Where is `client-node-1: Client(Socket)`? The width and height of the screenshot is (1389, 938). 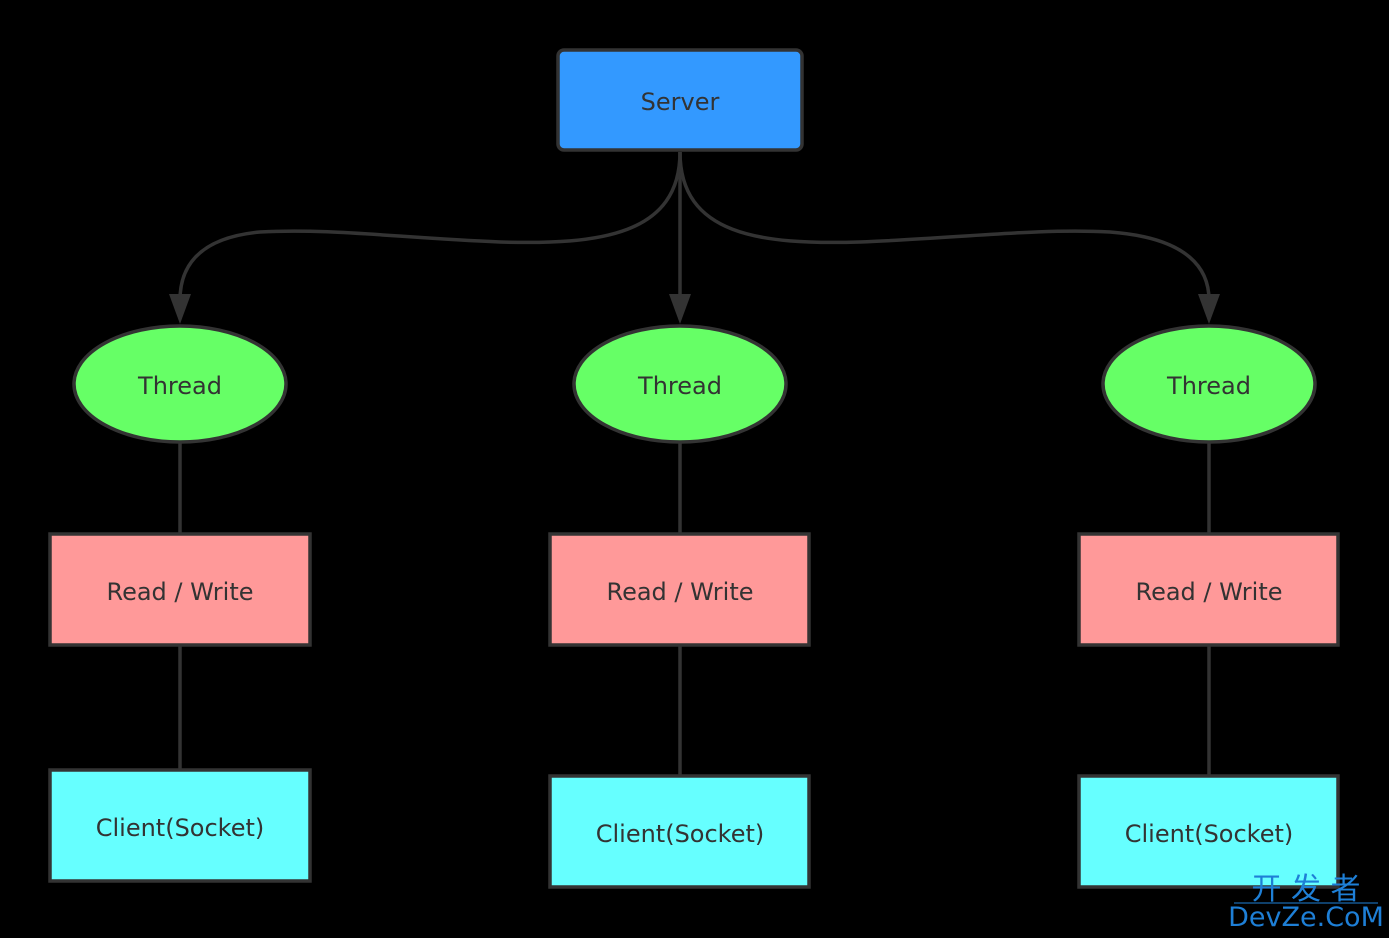 client-node-1: Client(Socket) is located at coordinates (180, 825).